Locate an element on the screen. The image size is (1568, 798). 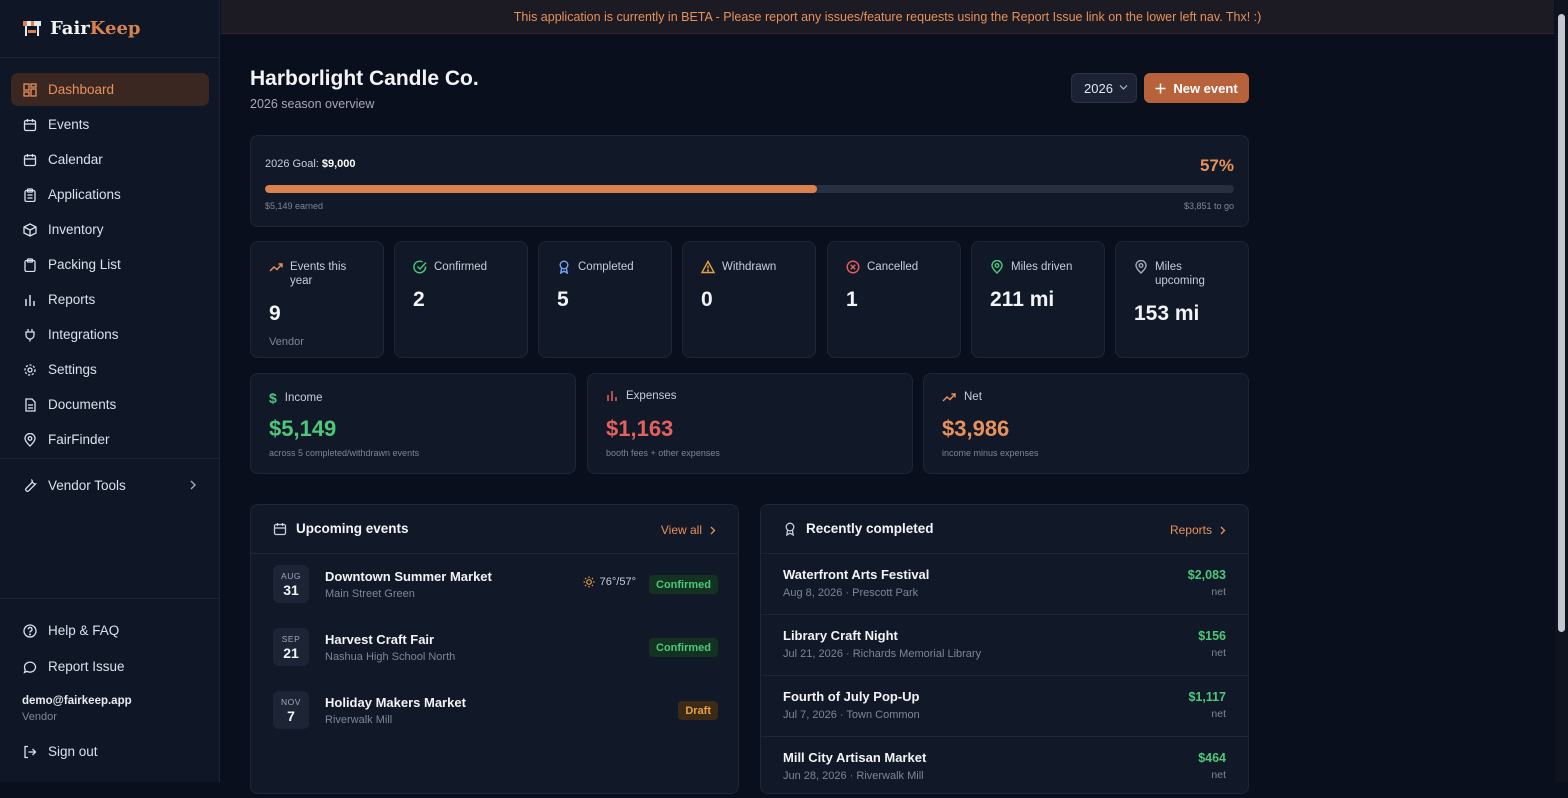
bar-chart-icon is located at coordinates (612, 396).